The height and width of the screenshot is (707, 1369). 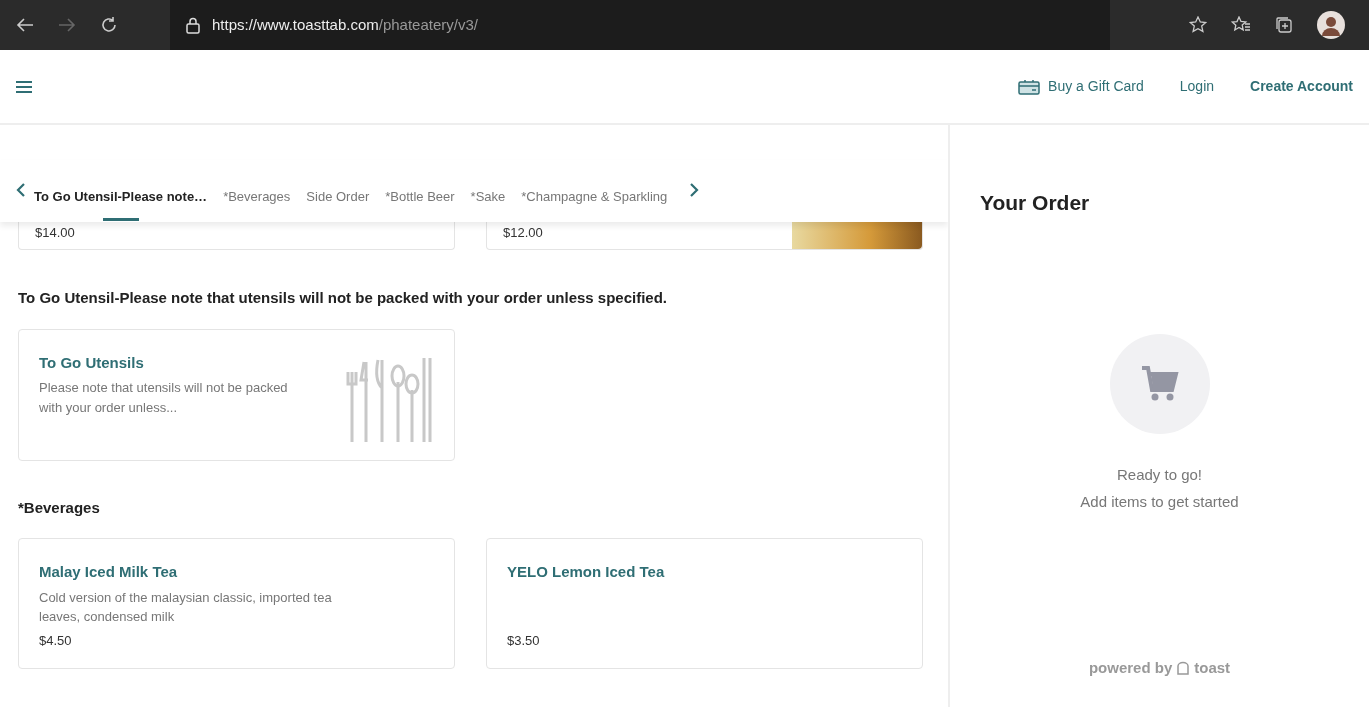 What do you see at coordinates (524, 640) in the screenshot?
I see `item-price: $3.50` at bounding box center [524, 640].